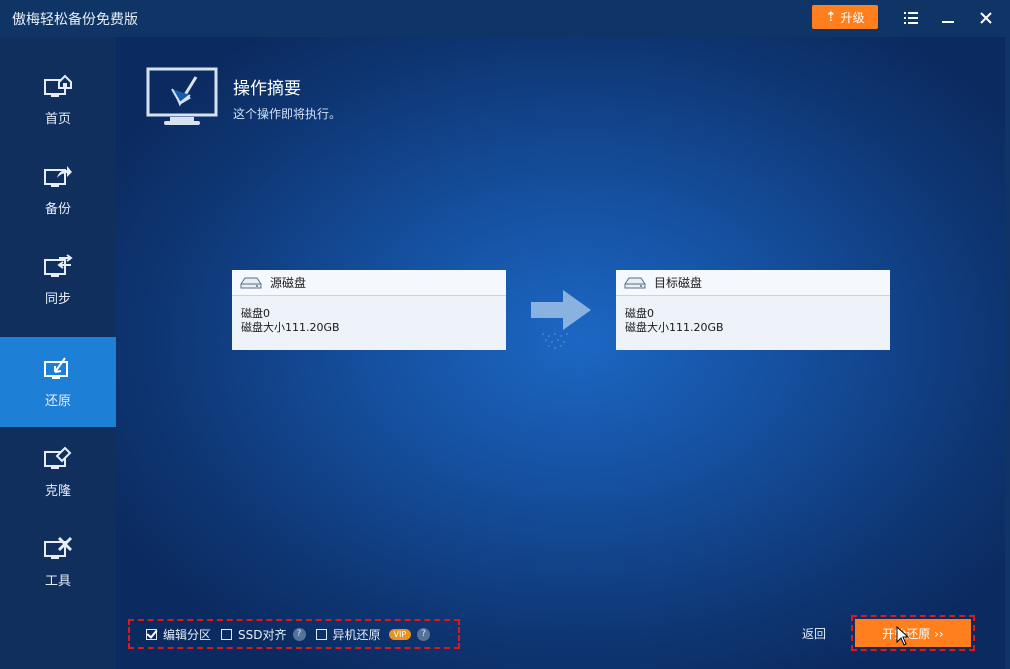 Image resolution: width=1010 pixels, height=669 pixels. Describe the element at coordinates (58, 265) in the screenshot. I see `sync-monitor-icon` at that location.